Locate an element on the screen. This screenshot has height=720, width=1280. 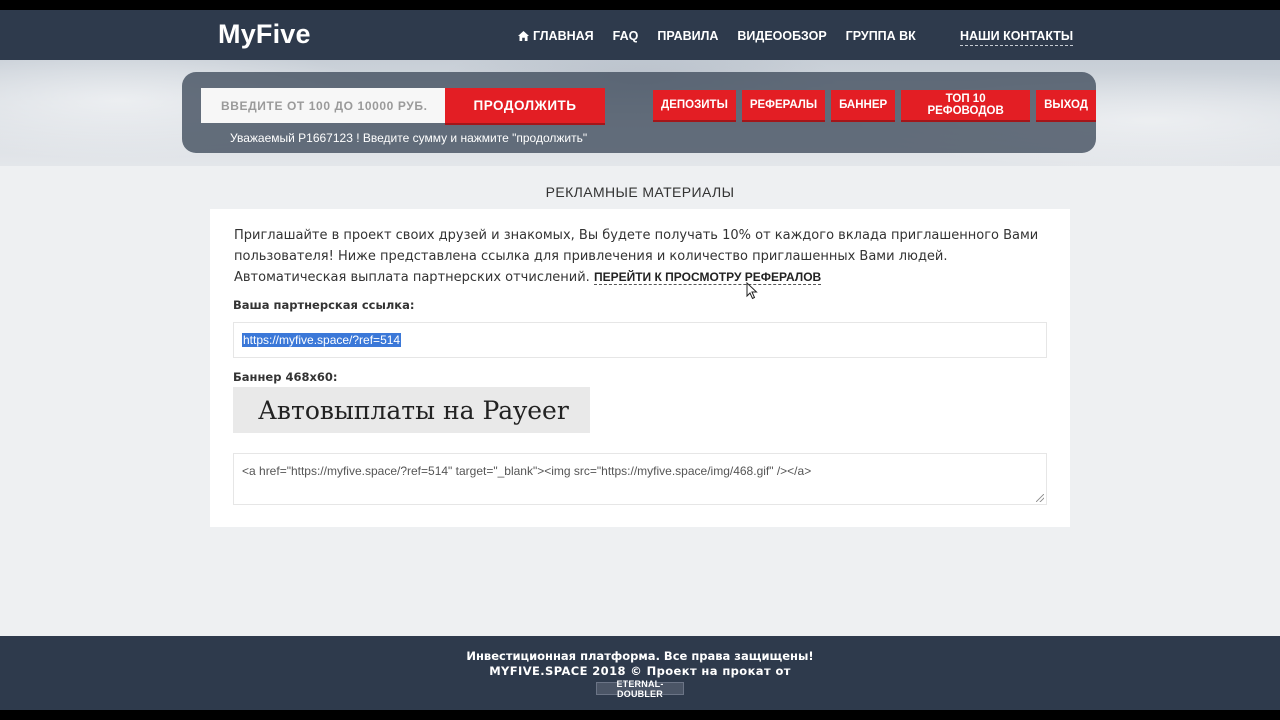
ref-link-value: https://myfive.space/?ref=514 is located at coordinates (322, 340).